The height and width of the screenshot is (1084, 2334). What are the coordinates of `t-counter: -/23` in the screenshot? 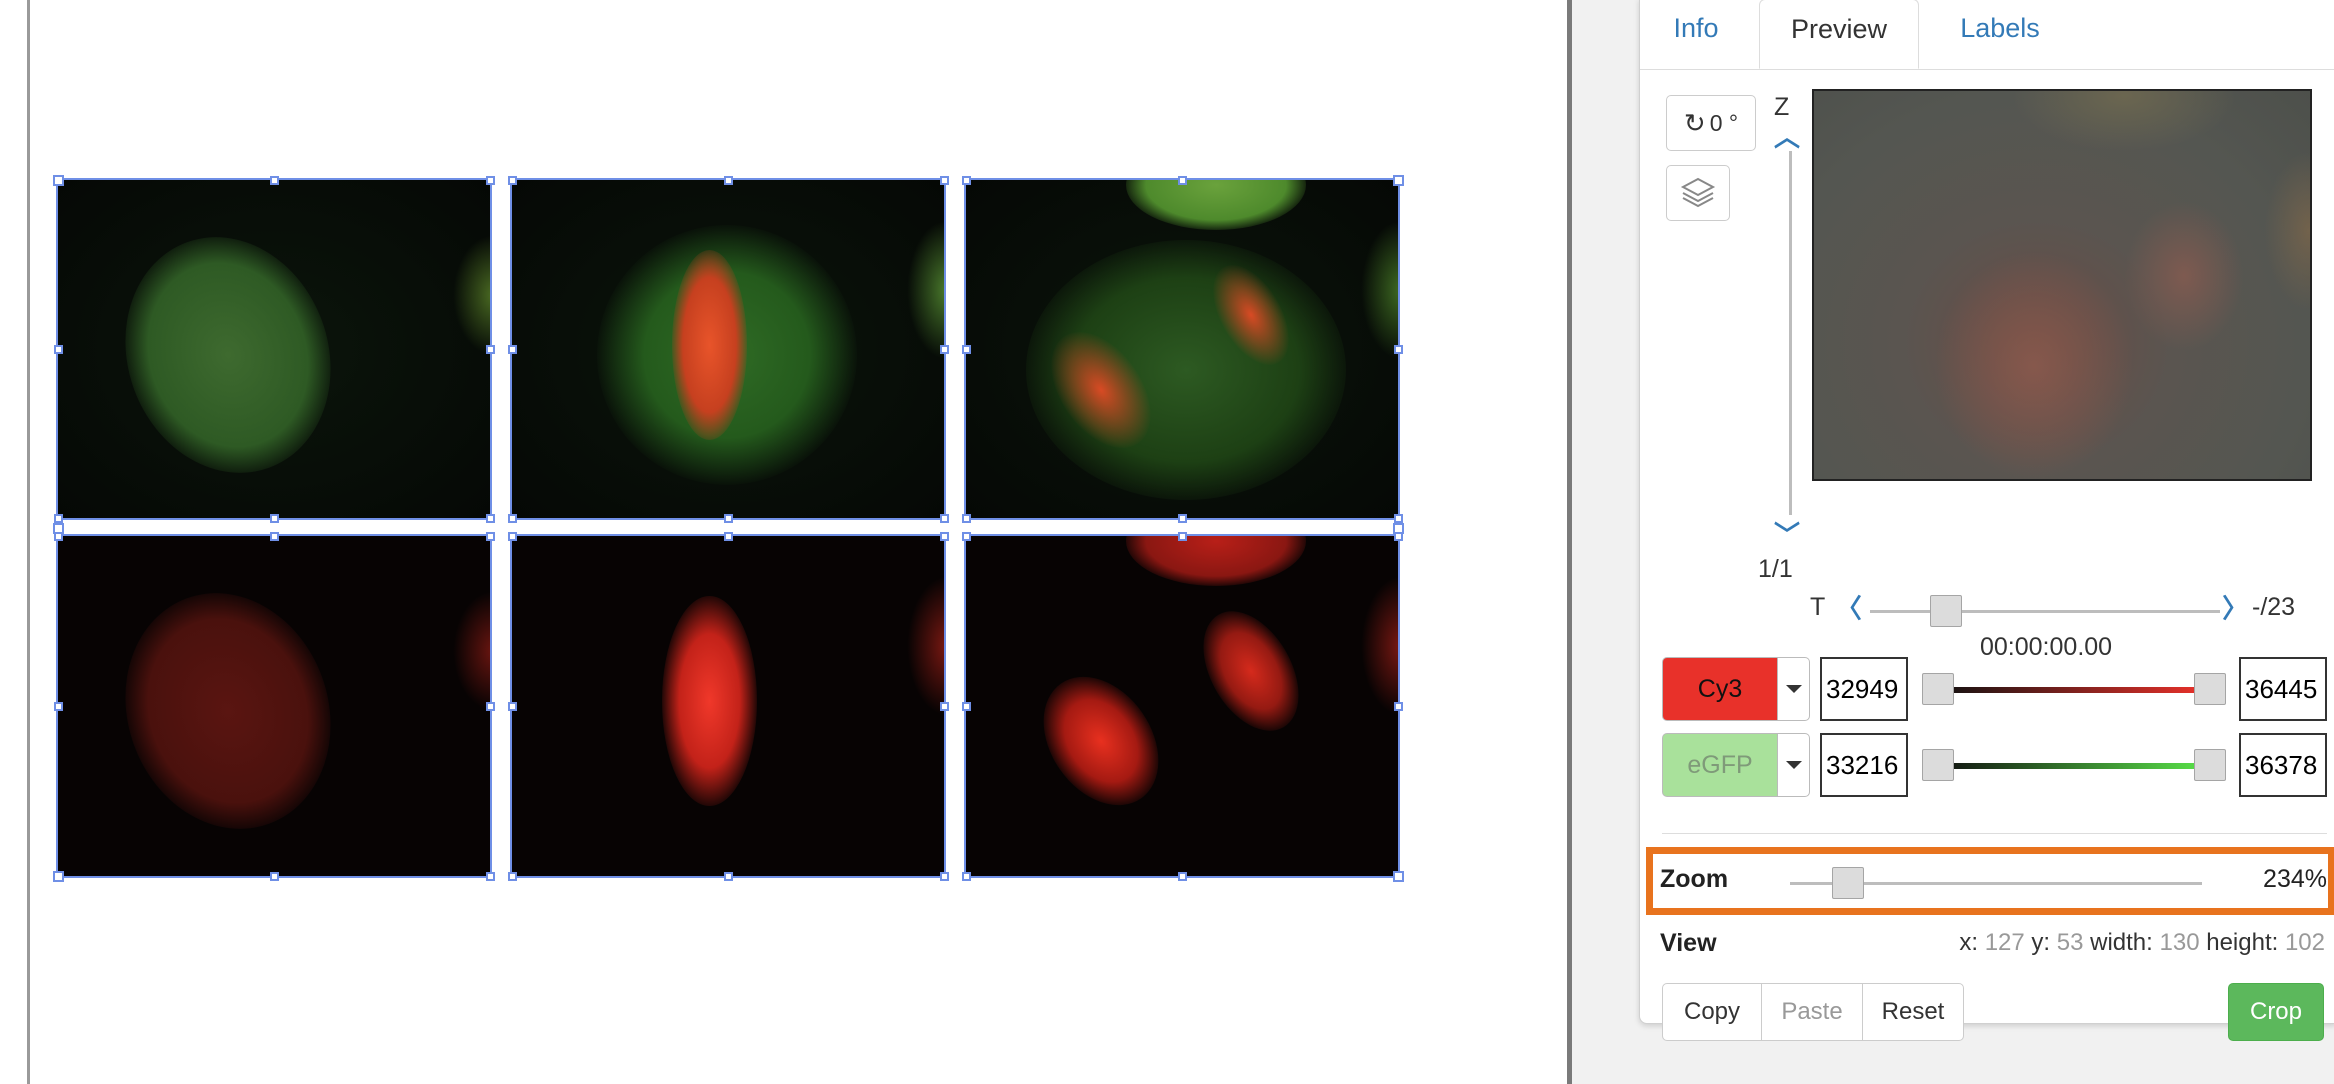 It's located at (2274, 607).